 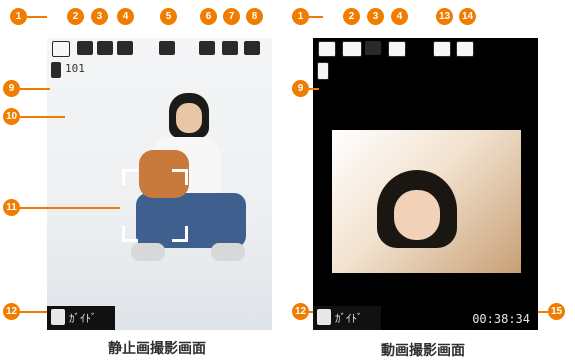 What do you see at coordinates (11, 207) in the screenshot?
I see `callout-11: 11` at bounding box center [11, 207].